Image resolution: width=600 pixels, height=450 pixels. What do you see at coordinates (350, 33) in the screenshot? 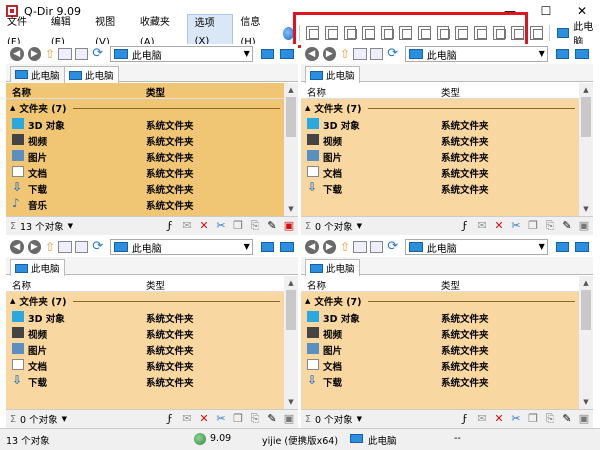
I see `layout-2-icon` at bounding box center [350, 33].